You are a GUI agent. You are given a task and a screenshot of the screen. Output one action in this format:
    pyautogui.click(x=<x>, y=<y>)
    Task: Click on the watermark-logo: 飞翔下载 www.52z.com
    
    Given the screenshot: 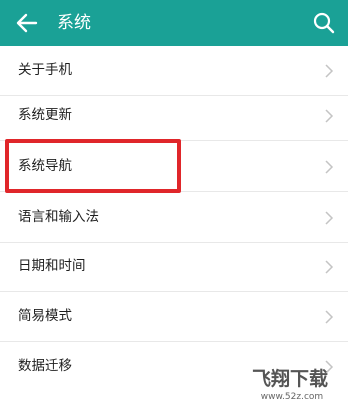 What is the action you would take?
    pyautogui.click(x=290, y=384)
    